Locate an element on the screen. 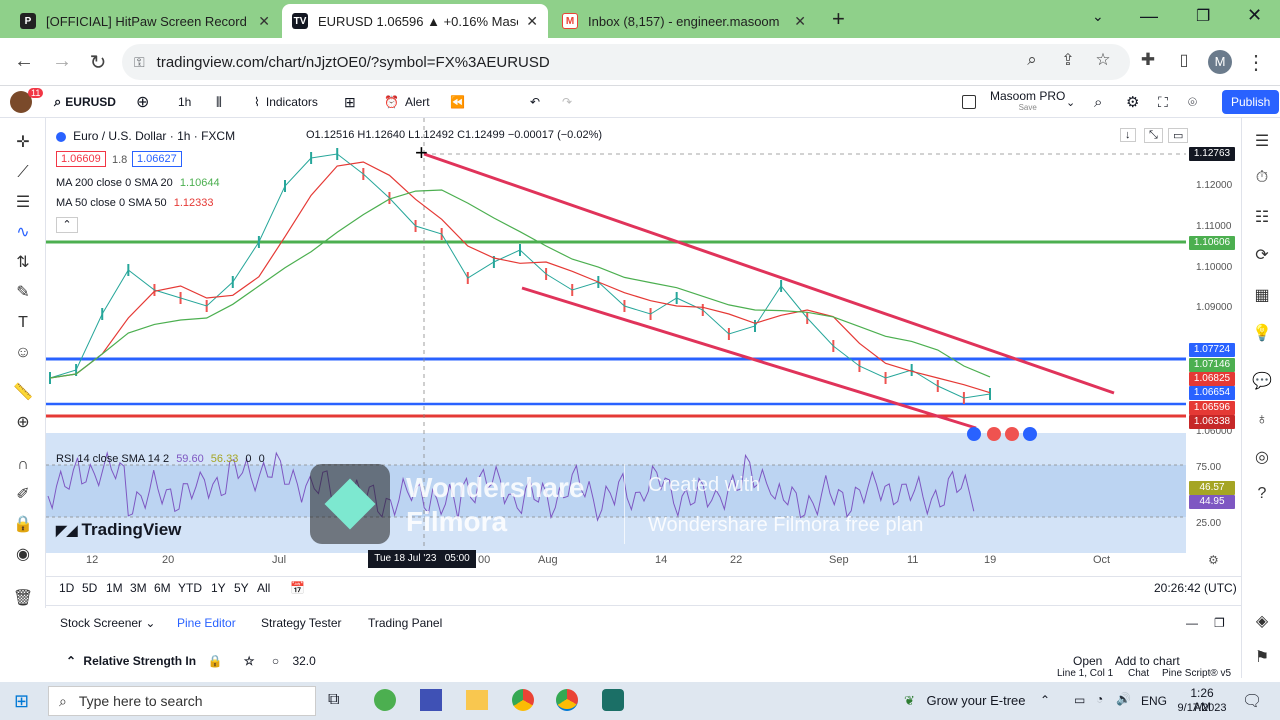  range-1y: 1Y is located at coordinates (218, 588).